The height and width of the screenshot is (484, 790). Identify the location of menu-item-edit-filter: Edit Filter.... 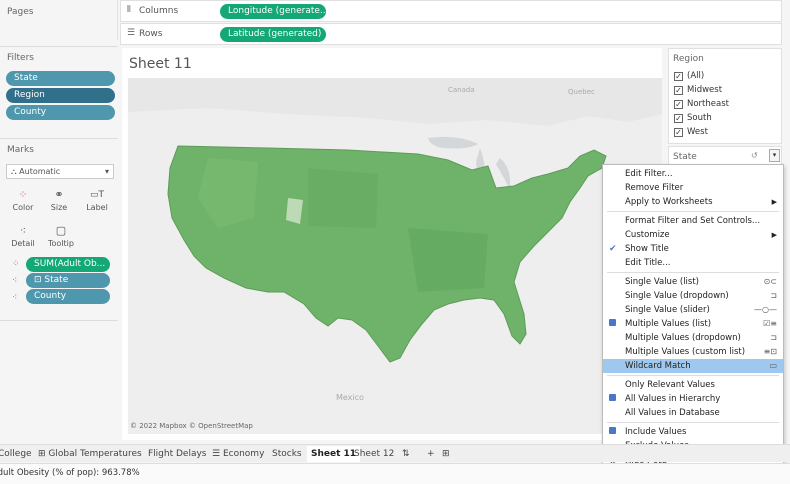
(693, 174).